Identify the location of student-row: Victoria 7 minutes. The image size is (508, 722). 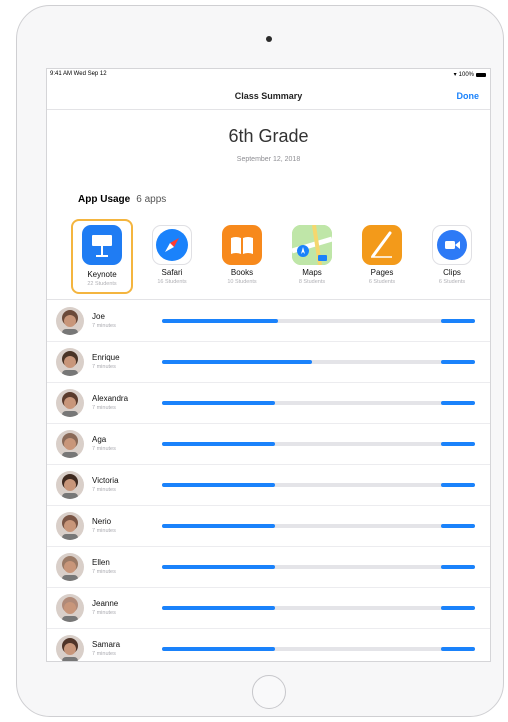
(268, 485).